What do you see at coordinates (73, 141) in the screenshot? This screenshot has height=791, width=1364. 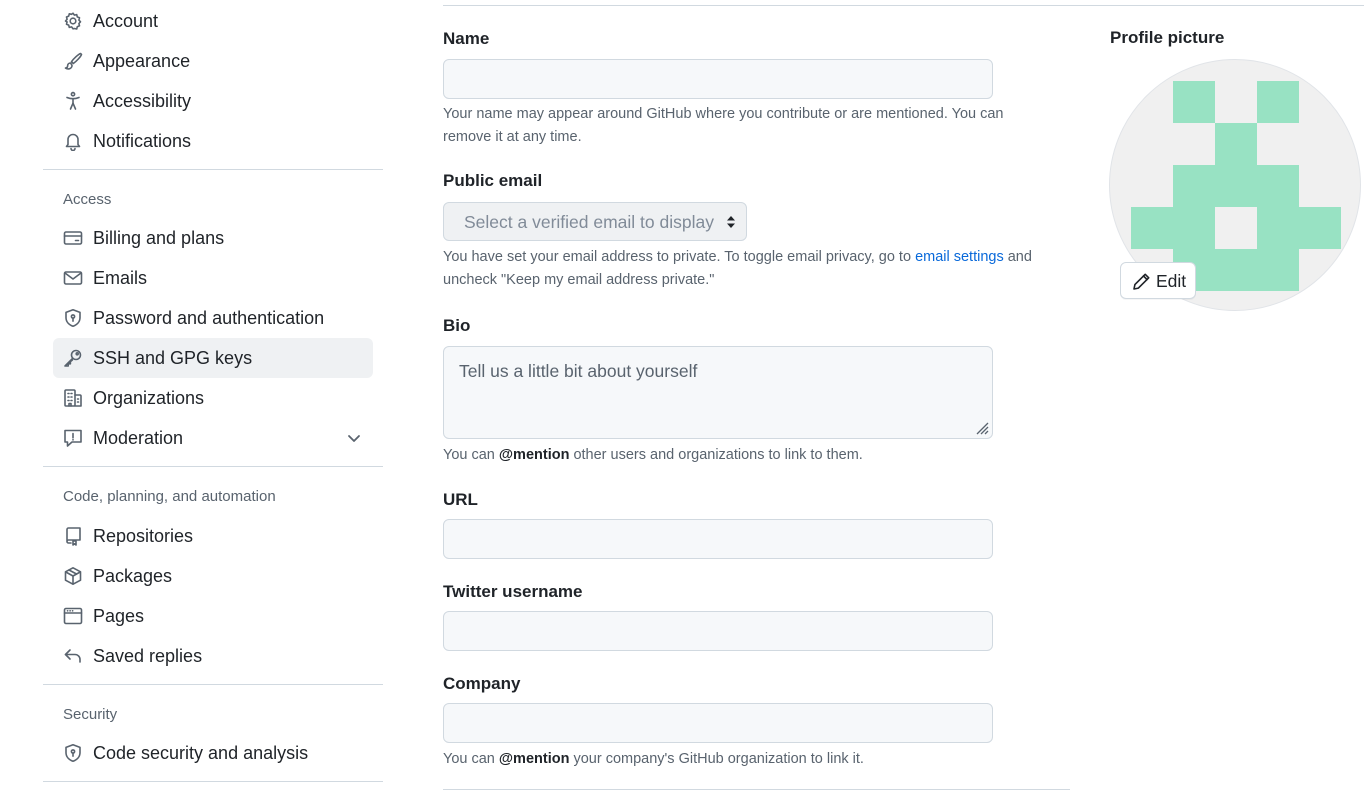 I see `bell-icon` at bounding box center [73, 141].